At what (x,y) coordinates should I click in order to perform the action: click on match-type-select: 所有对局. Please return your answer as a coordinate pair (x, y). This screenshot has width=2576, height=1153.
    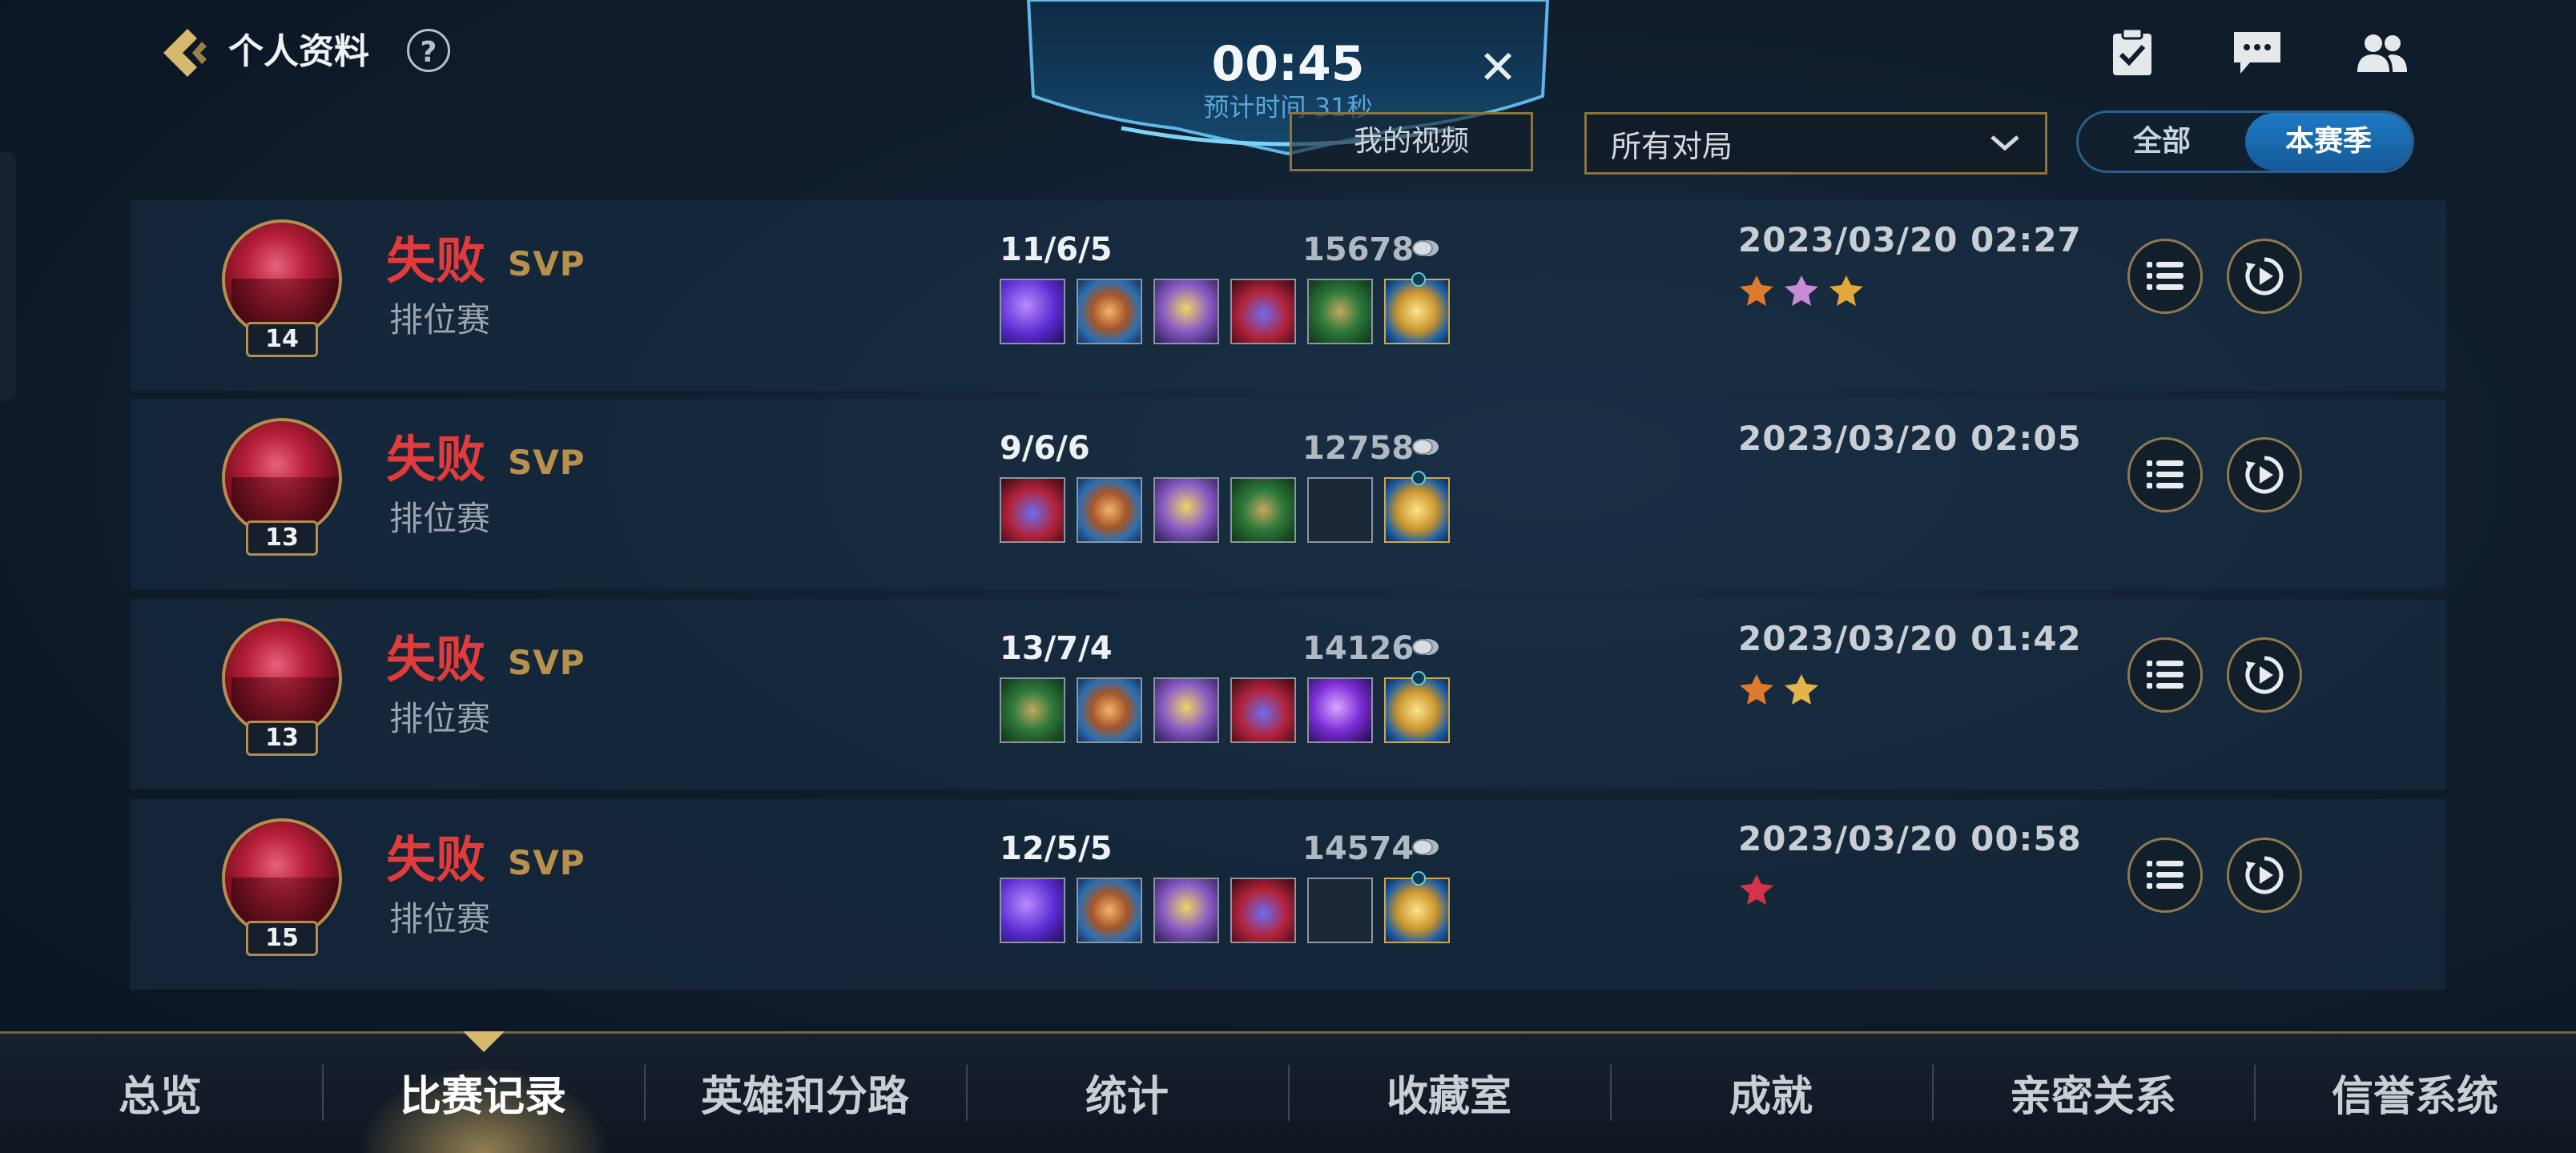
    Looking at the image, I should click on (1815, 143).